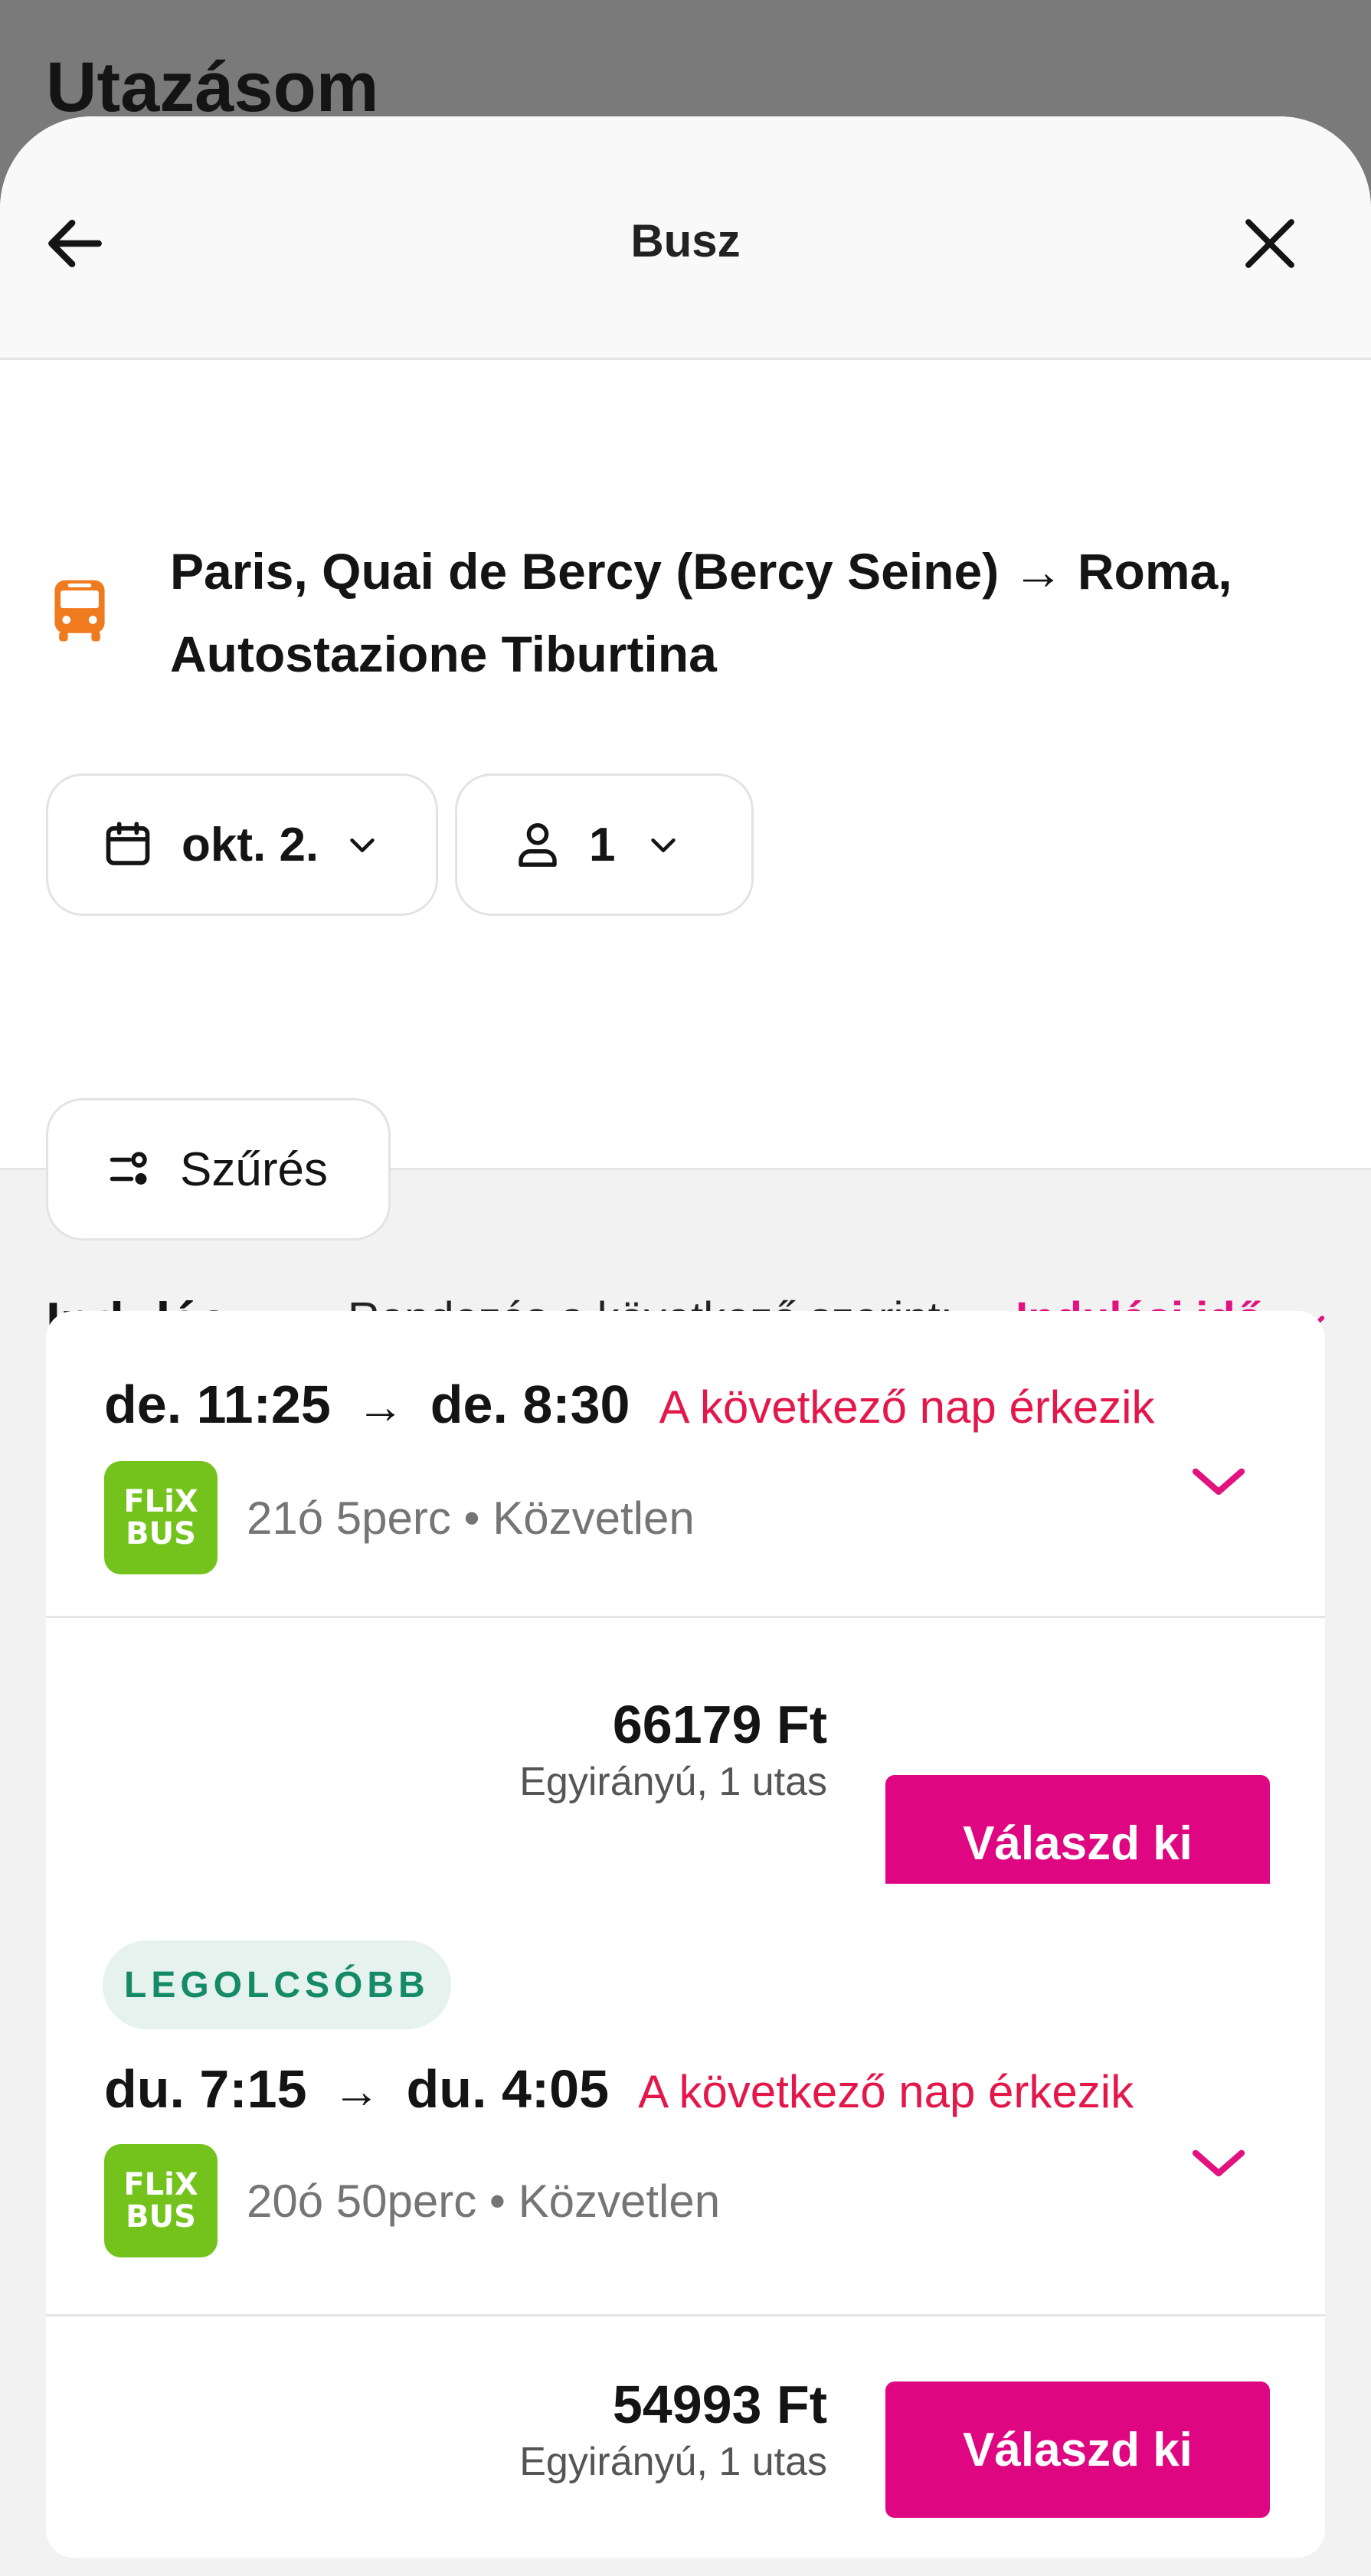  I want to click on sheet-header: Busz, so click(685, 238).